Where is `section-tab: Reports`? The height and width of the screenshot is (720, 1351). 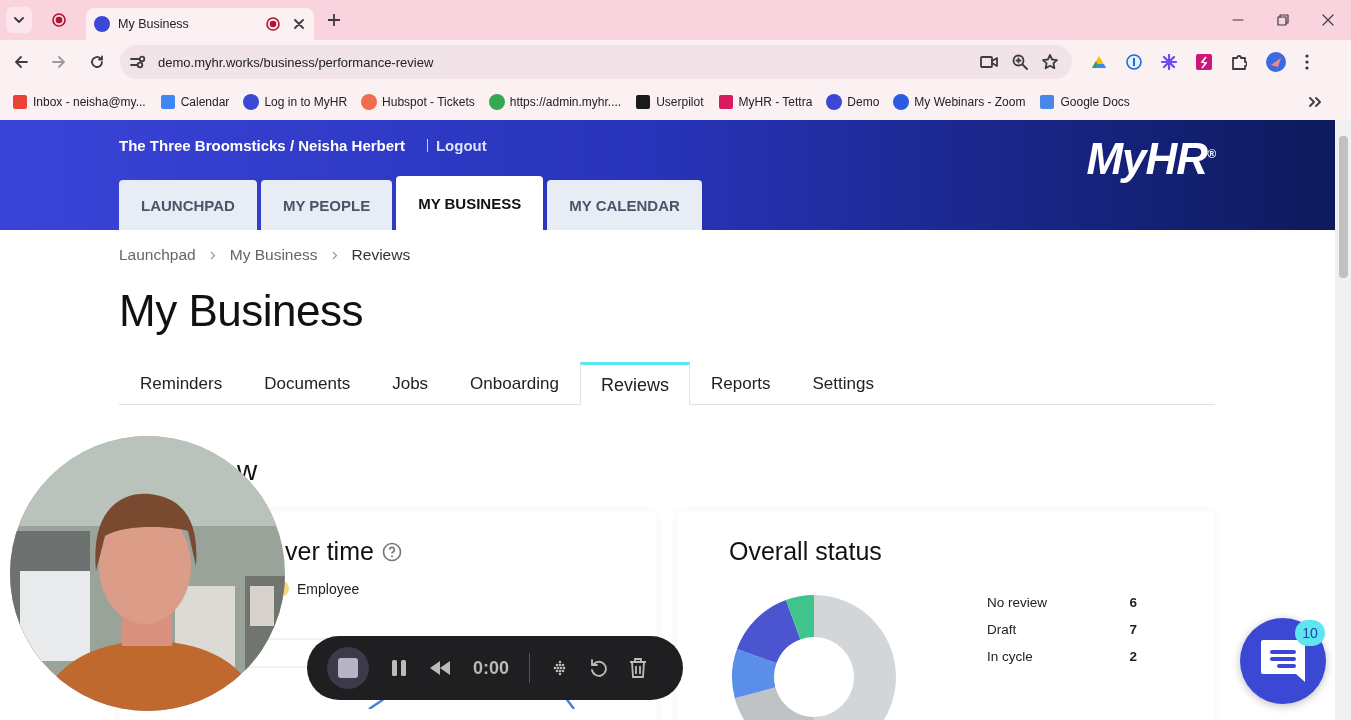 section-tab: Reports is located at coordinates (741, 383).